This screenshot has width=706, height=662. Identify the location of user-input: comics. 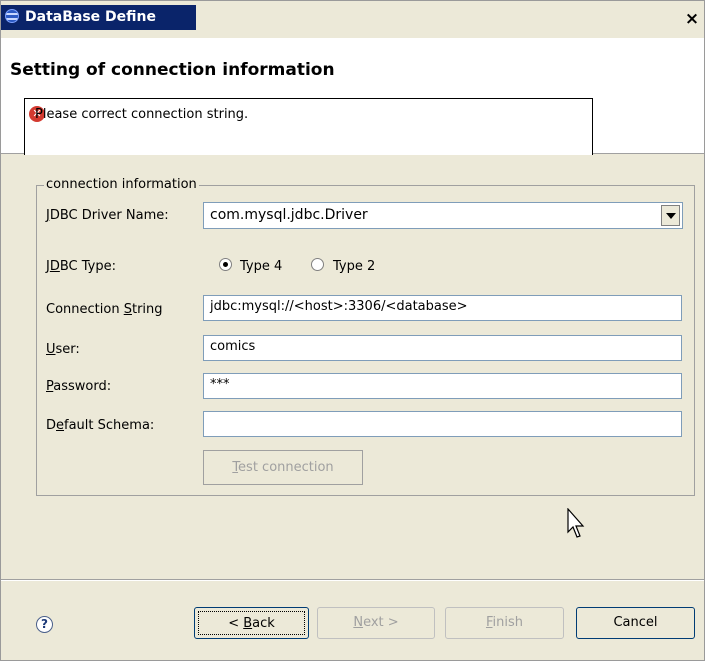
(442, 348).